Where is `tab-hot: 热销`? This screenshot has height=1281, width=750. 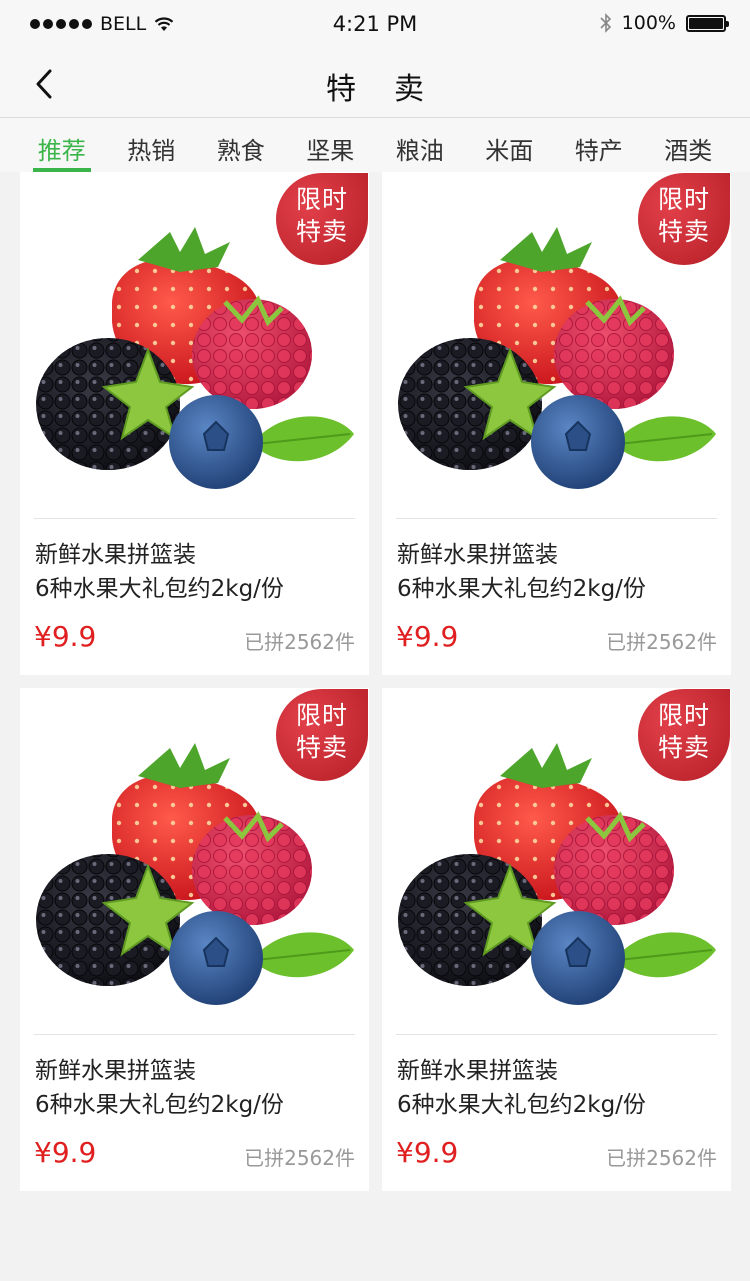 tab-hot: 热销 is located at coordinates (152, 145).